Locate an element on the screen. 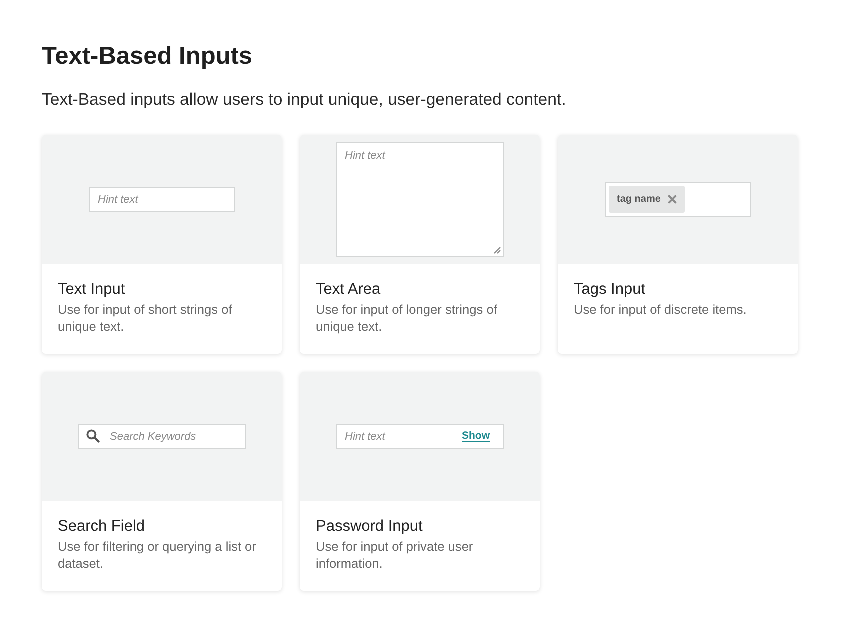  close-icon is located at coordinates (672, 199).